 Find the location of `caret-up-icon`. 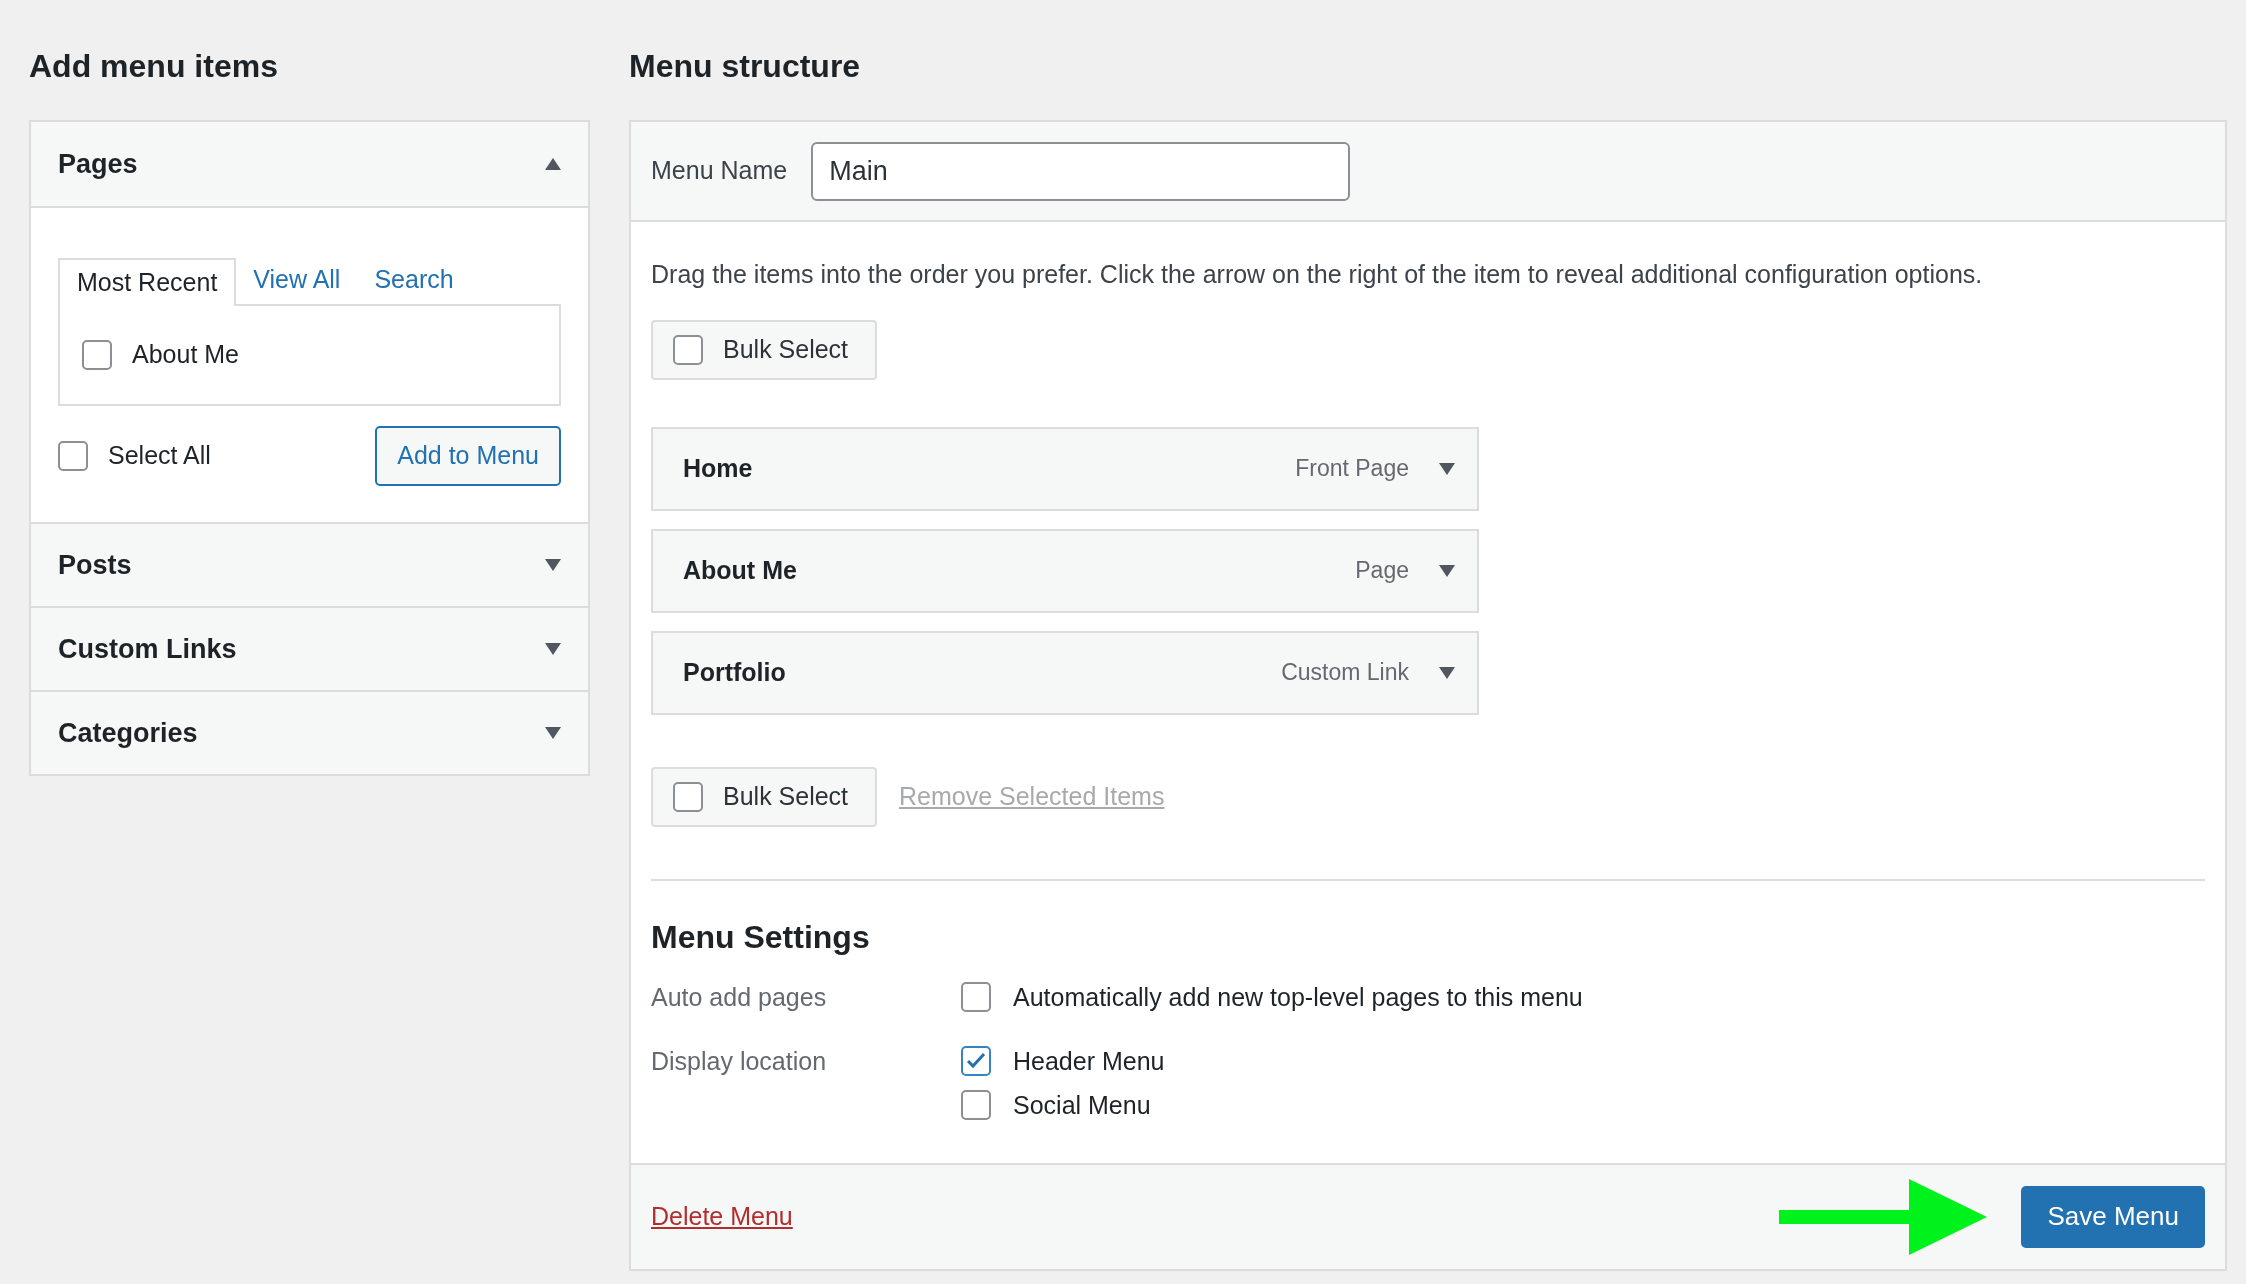

caret-up-icon is located at coordinates (553, 164).